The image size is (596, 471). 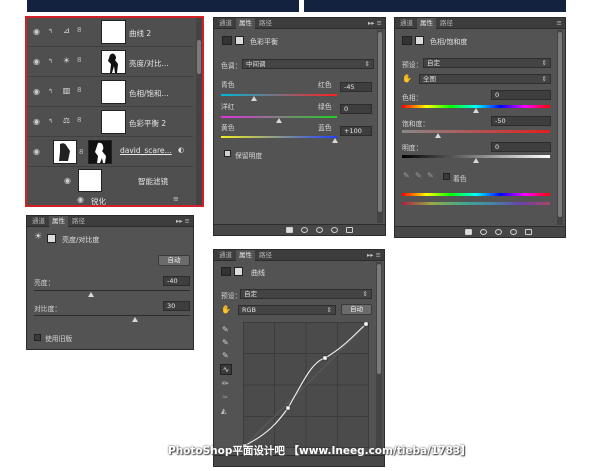 What do you see at coordinates (110, 181) in the screenshot?
I see `smart-filters-row: ◉ 智能滤镜` at bounding box center [110, 181].